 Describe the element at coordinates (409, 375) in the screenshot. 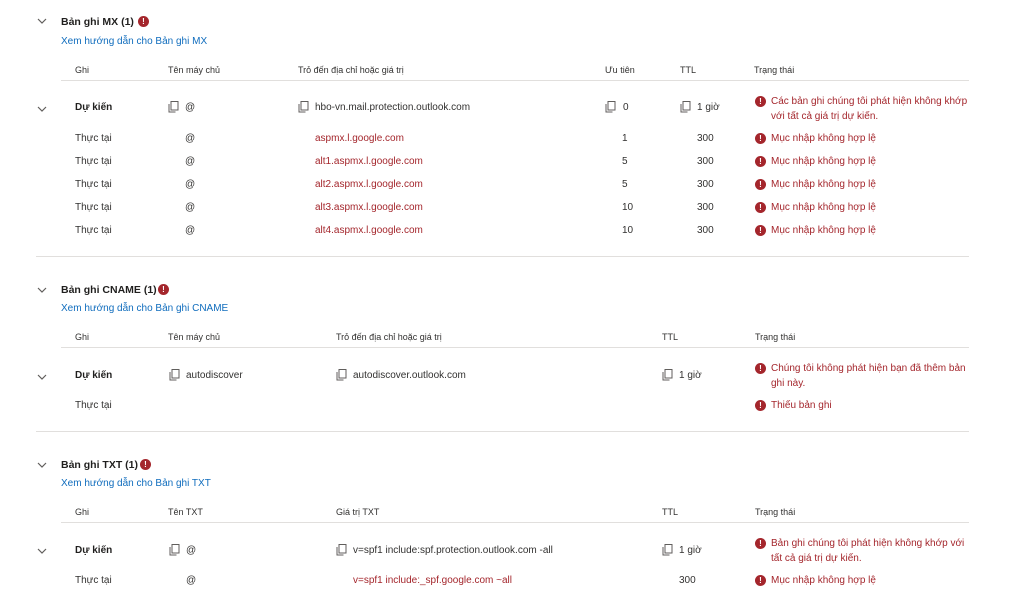

I see `cname-expected-value: autodiscover.outlook.com` at that location.